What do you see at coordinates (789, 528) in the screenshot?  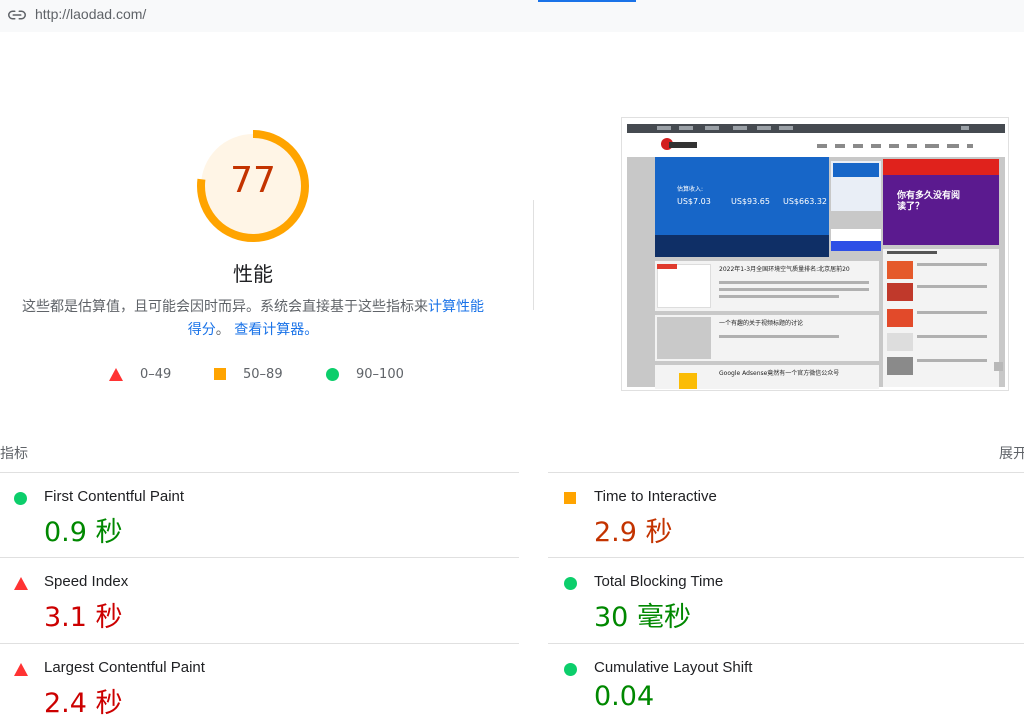 I see `metric-tti: Time to Interactive 2.9 秒` at bounding box center [789, 528].